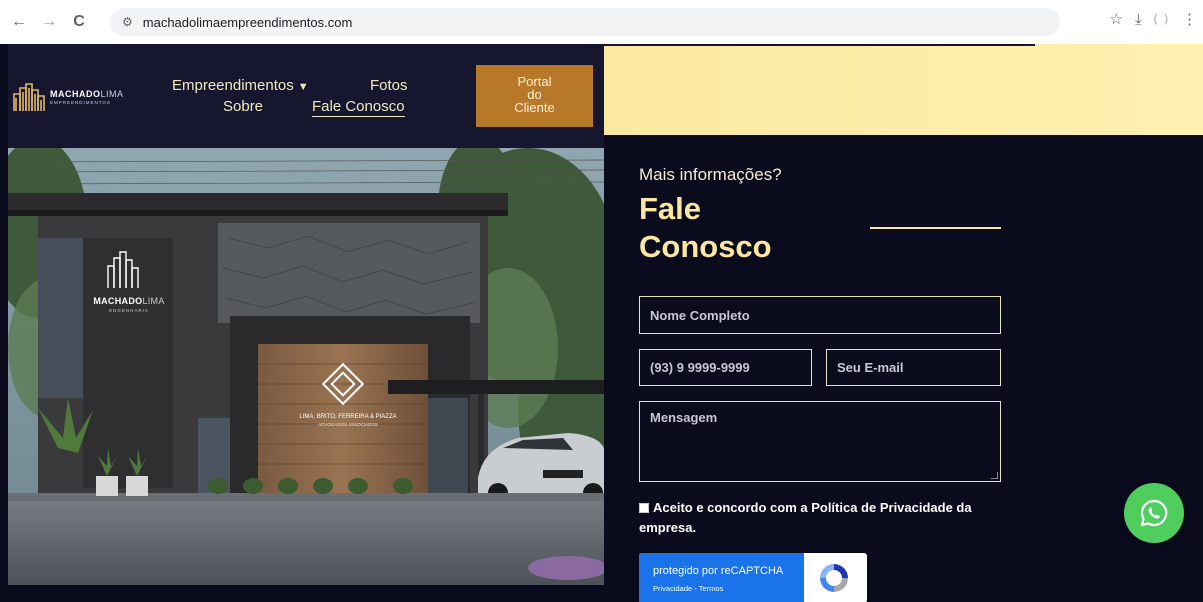 This screenshot has height=602, width=1203. Describe the element at coordinates (129, 310) in the screenshot. I see `sign-subtitle: ENGENHARIA` at that location.